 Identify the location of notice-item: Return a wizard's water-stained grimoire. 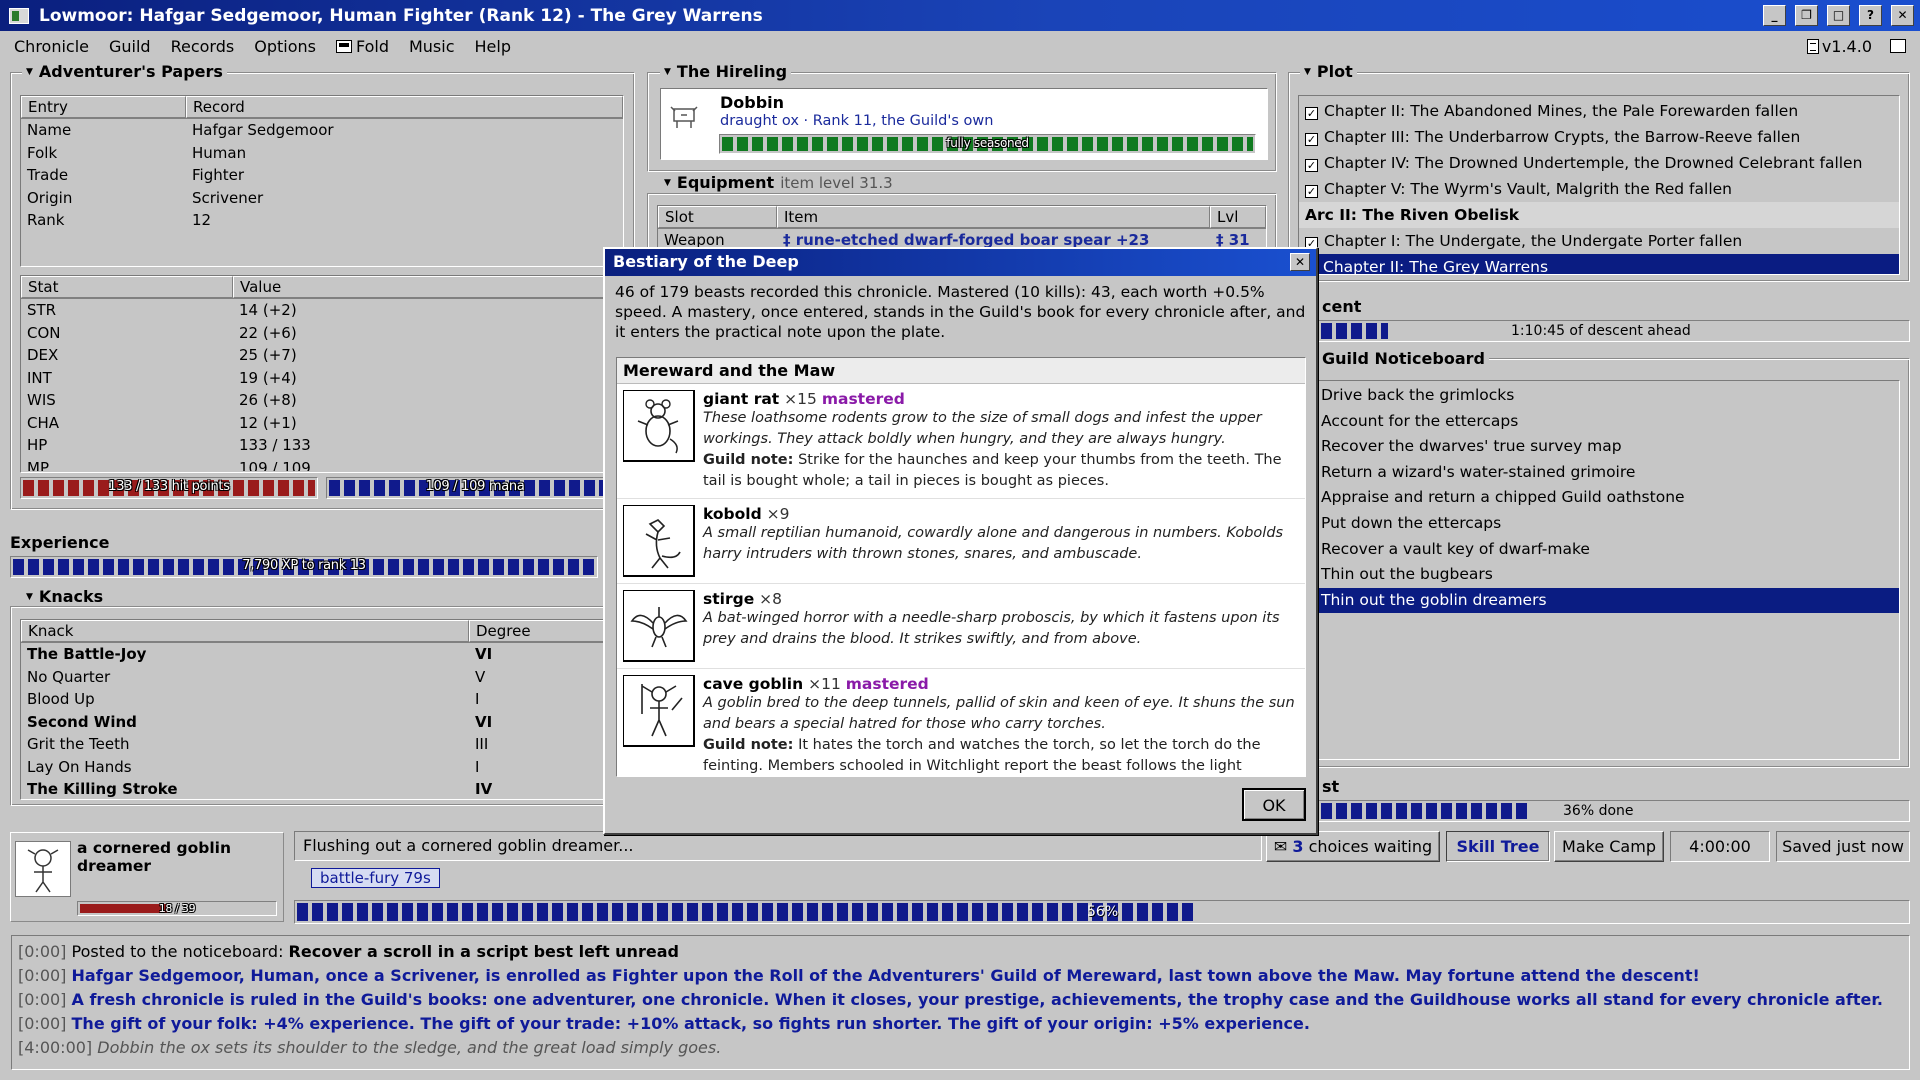
(1605, 473).